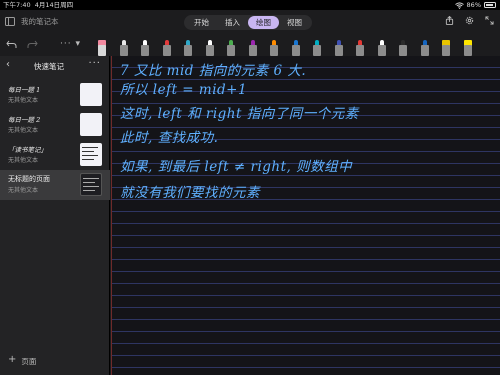 This screenshot has width=500, height=375. What do you see at coordinates (55, 125) in the screenshot?
I see `page-list-item: 每日一题 2 无其他文本` at bounding box center [55, 125].